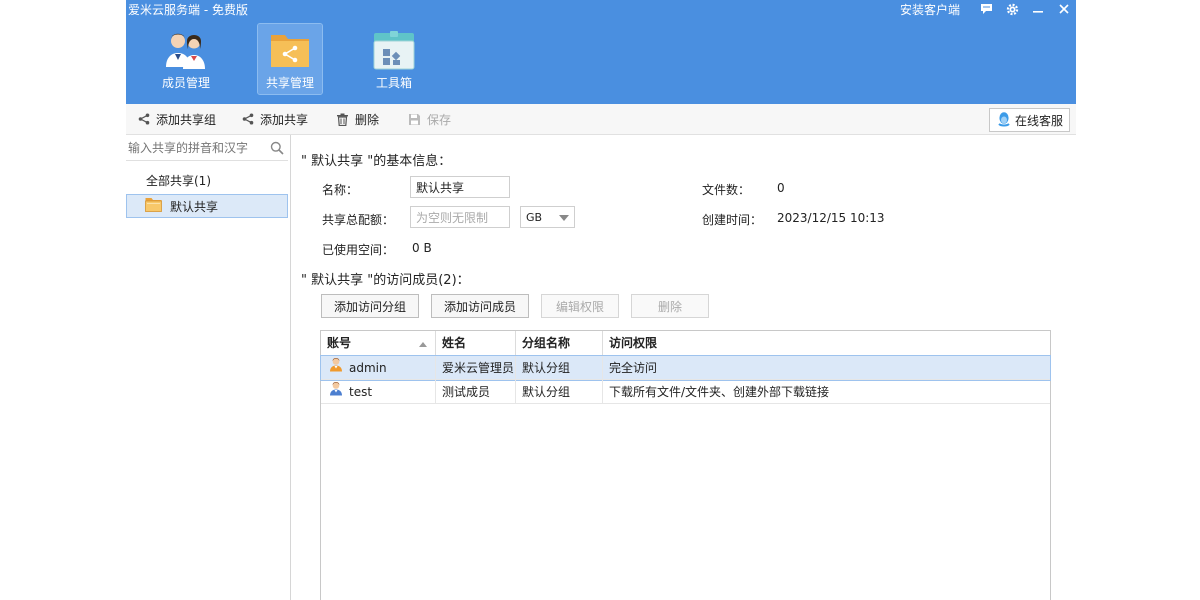 This screenshot has height=600, width=1200. Describe the element at coordinates (1064, 9) in the screenshot. I see `close-icon` at that location.